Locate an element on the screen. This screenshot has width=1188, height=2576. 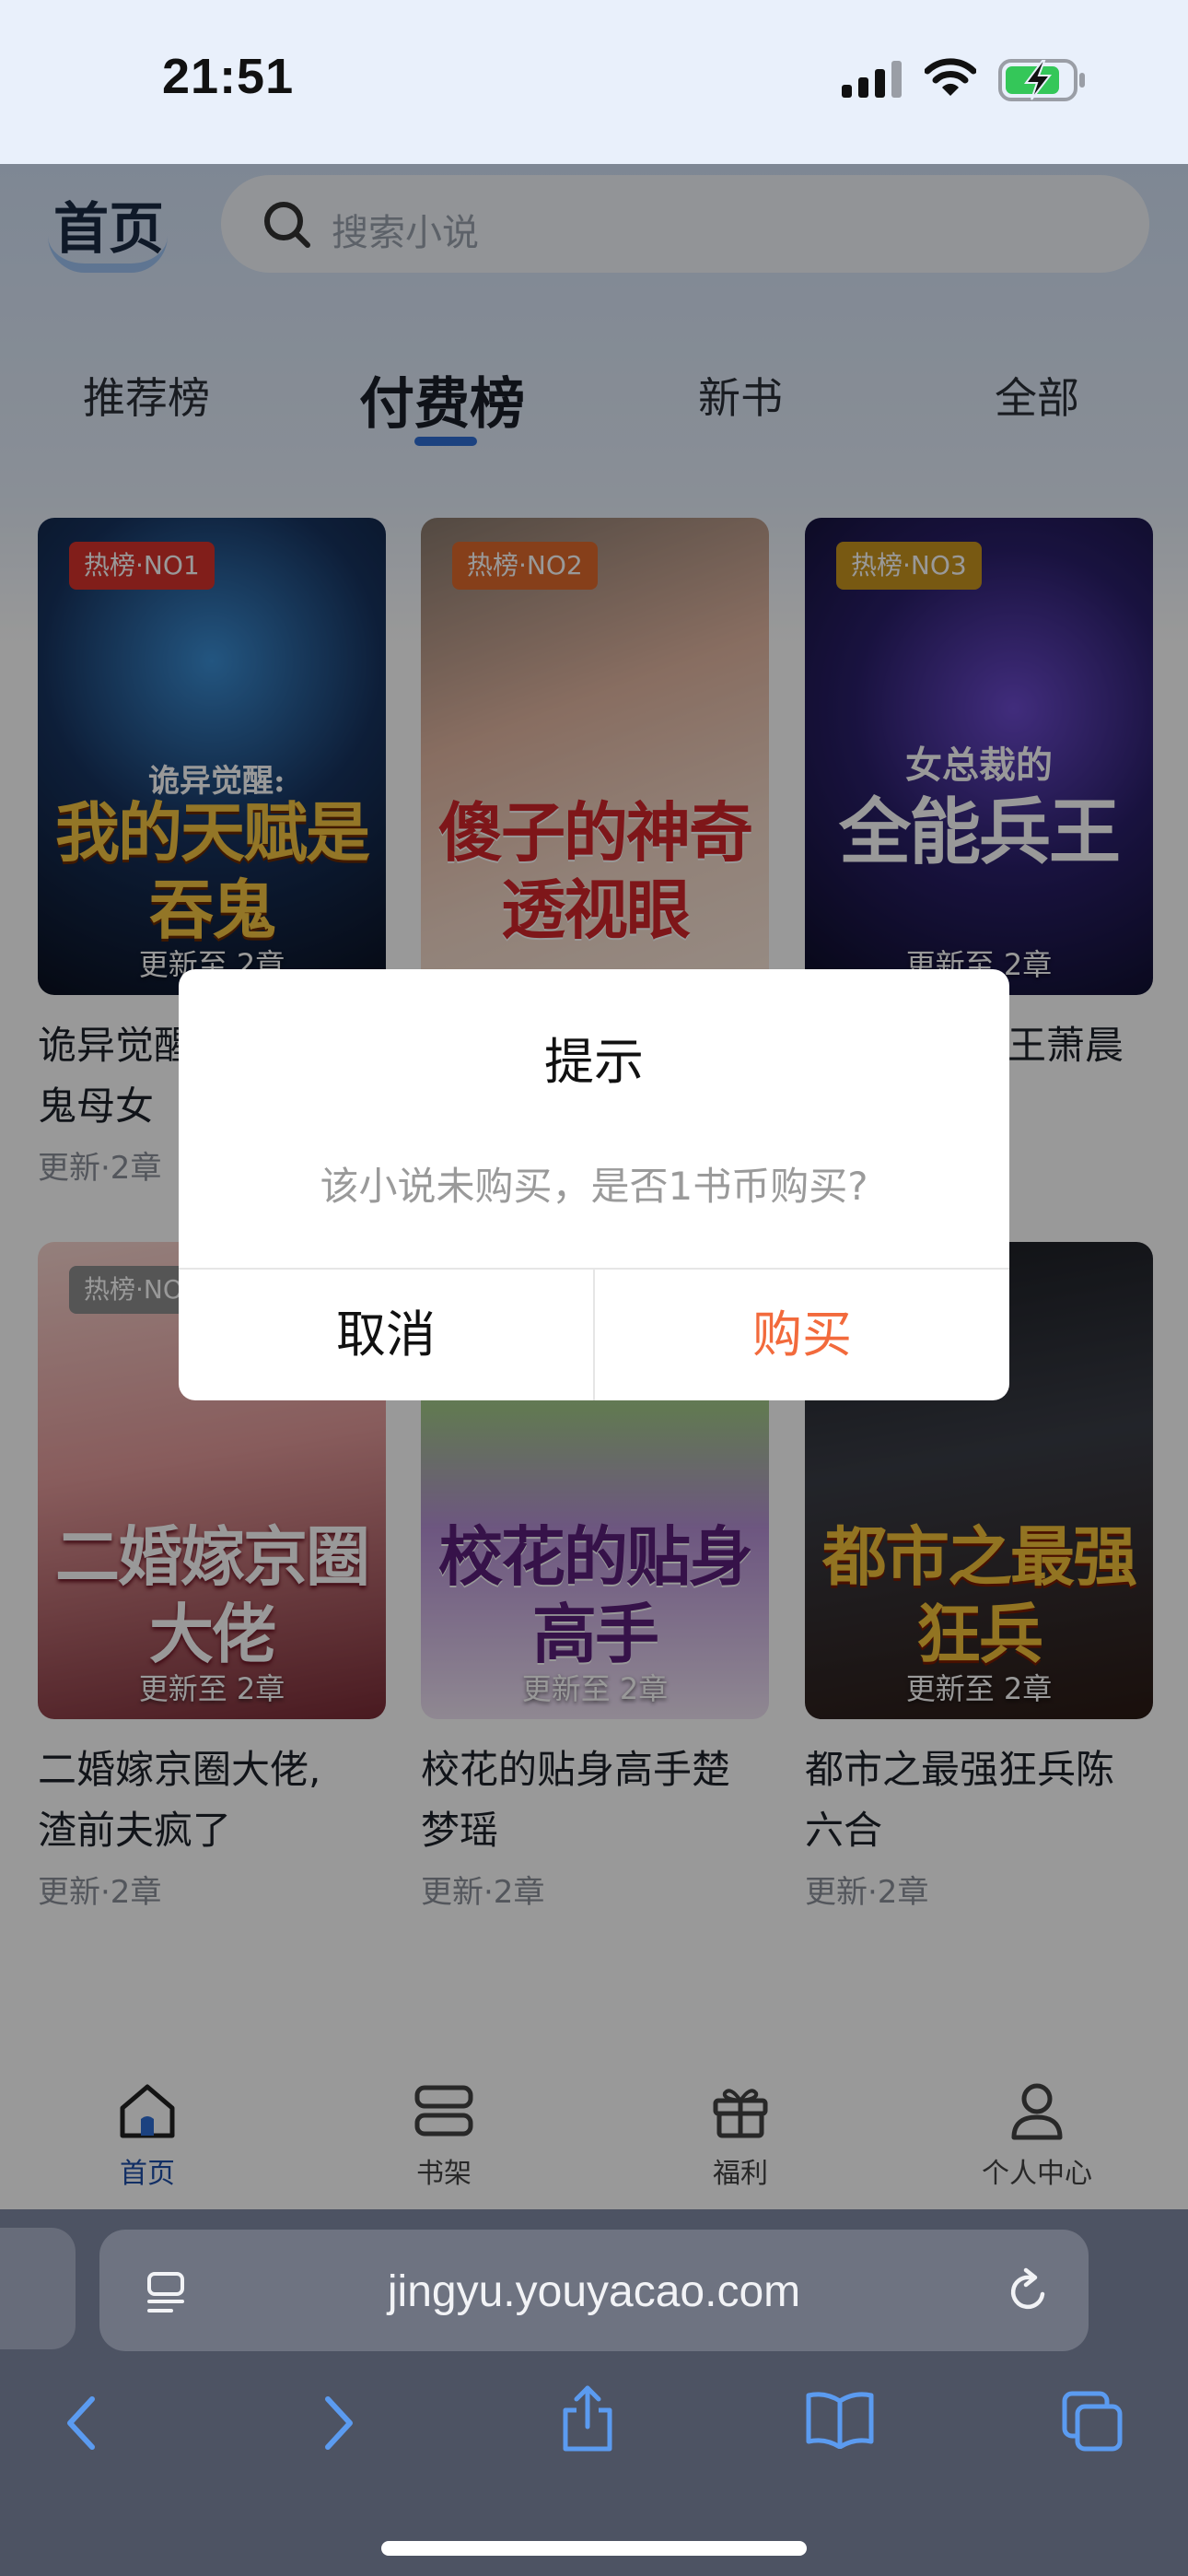
purchase-dialog: 提示 该小说未购买，是否1书币购买? 取消 购买 is located at coordinates (594, 1184).